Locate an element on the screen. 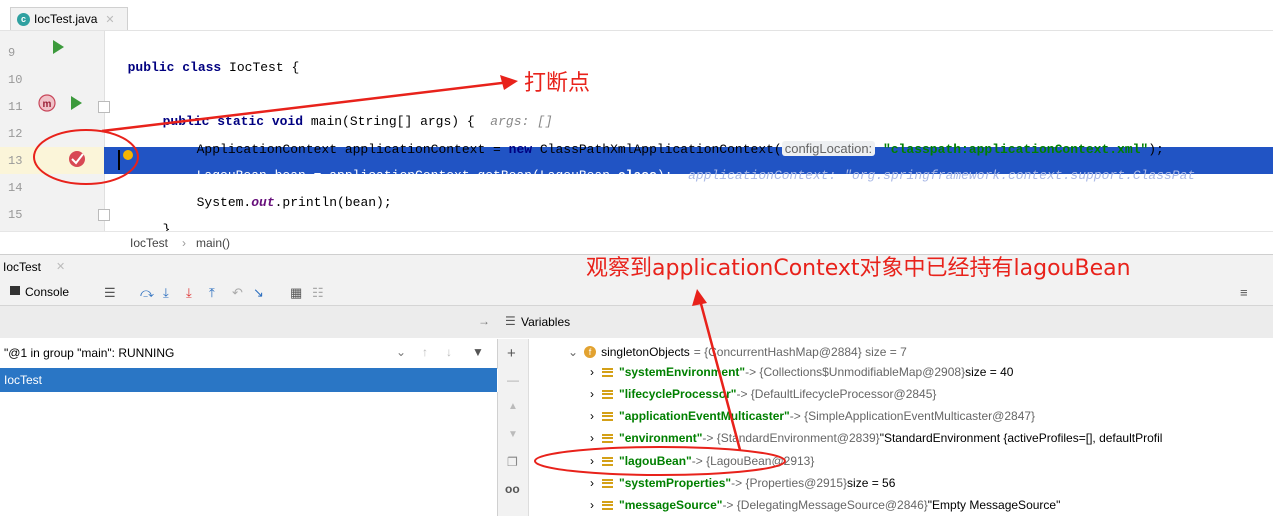  observe-arrowhead is located at coordinates (699, 297).